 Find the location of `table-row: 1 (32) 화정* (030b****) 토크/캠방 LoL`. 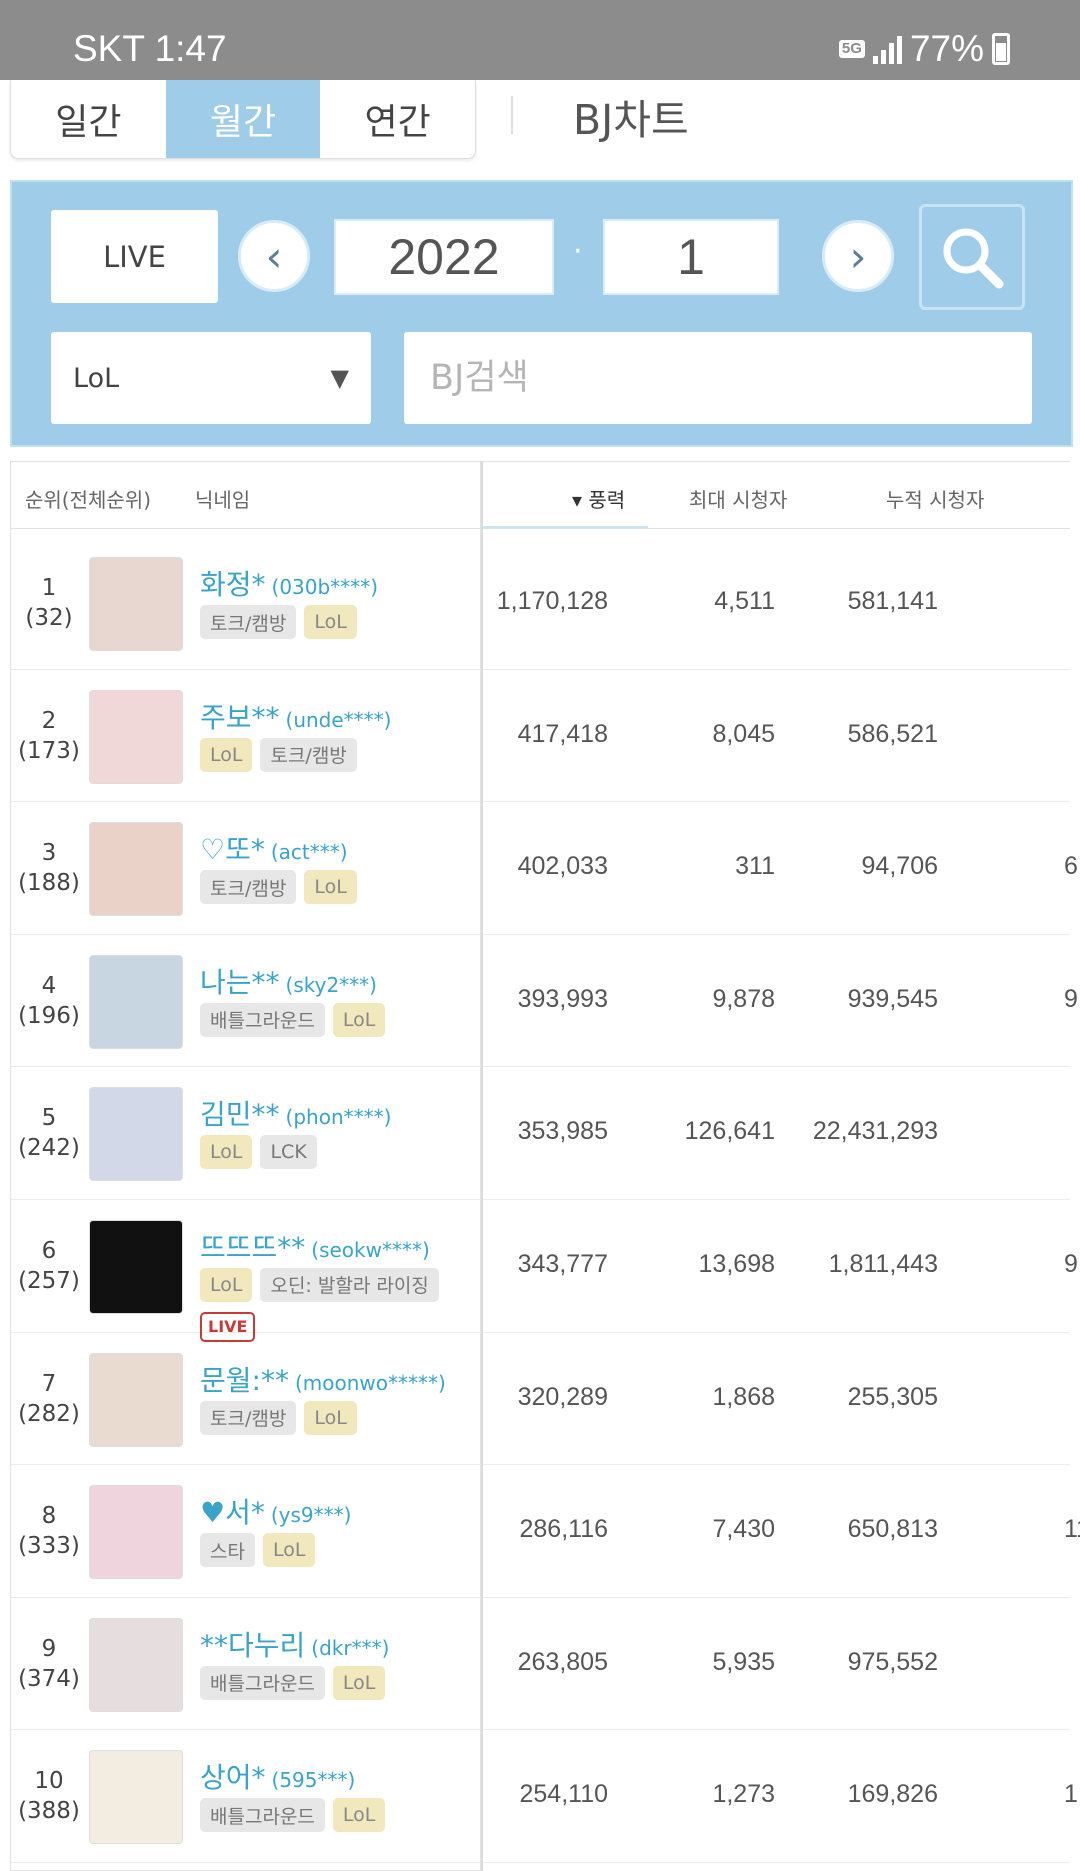

table-row: 1 (32) 화정* (030b****) 토크/캠방 LoL is located at coordinates (245, 603).